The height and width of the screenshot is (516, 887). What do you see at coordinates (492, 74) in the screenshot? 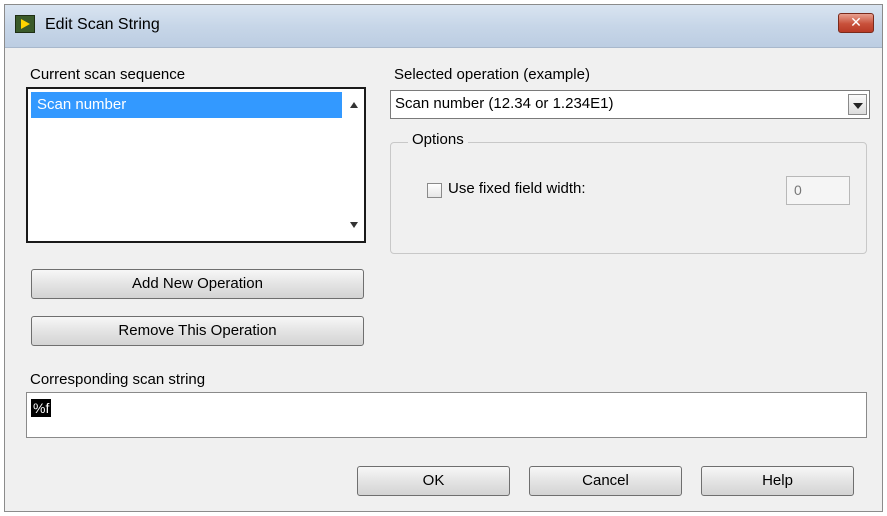
I see `selected-operation-label: Selected operation (example)` at bounding box center [492, 74].